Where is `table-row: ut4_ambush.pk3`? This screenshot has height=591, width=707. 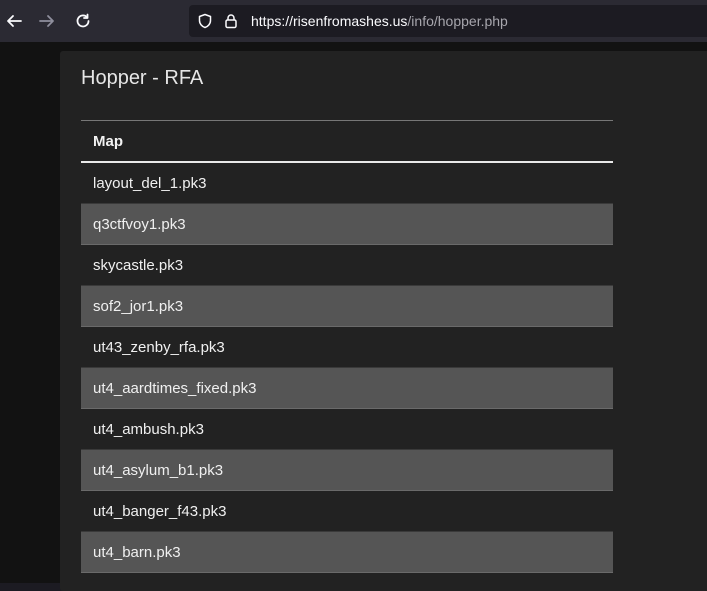
table-row: ut4_ambush.pk3 is located at coordinates (347, 429).